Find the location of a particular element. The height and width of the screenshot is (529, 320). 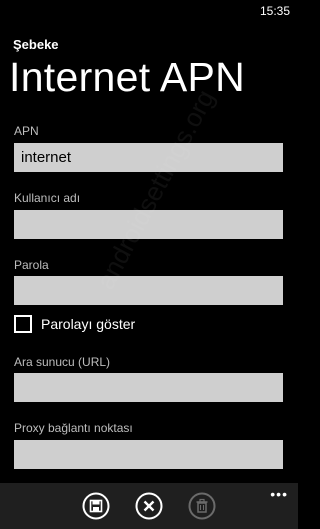

save-icon is located at coordinates (96, 506).